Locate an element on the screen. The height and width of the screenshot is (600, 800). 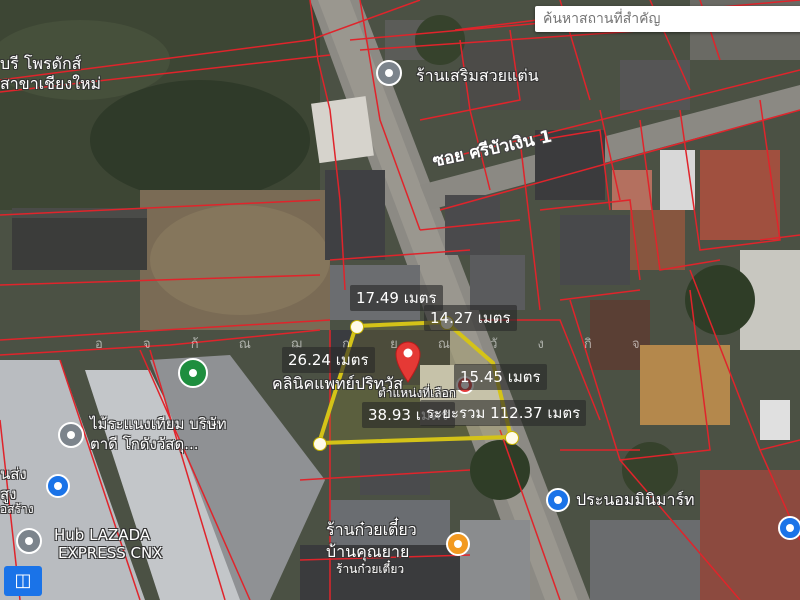
measure-label-top-right: 14.27 เมตร is located at coordinates (470, 318).